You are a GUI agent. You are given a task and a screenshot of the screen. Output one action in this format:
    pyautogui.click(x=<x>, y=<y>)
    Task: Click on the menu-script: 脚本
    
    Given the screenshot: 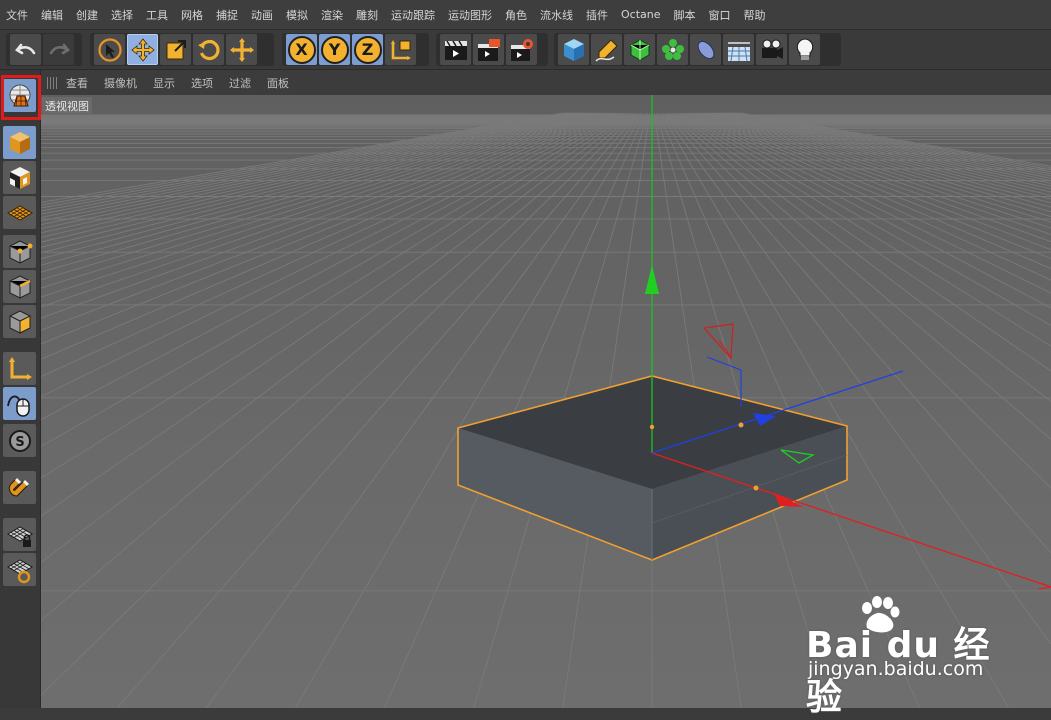 What is the action you would take?
    pyautogui.click(x=685, y=15)
    